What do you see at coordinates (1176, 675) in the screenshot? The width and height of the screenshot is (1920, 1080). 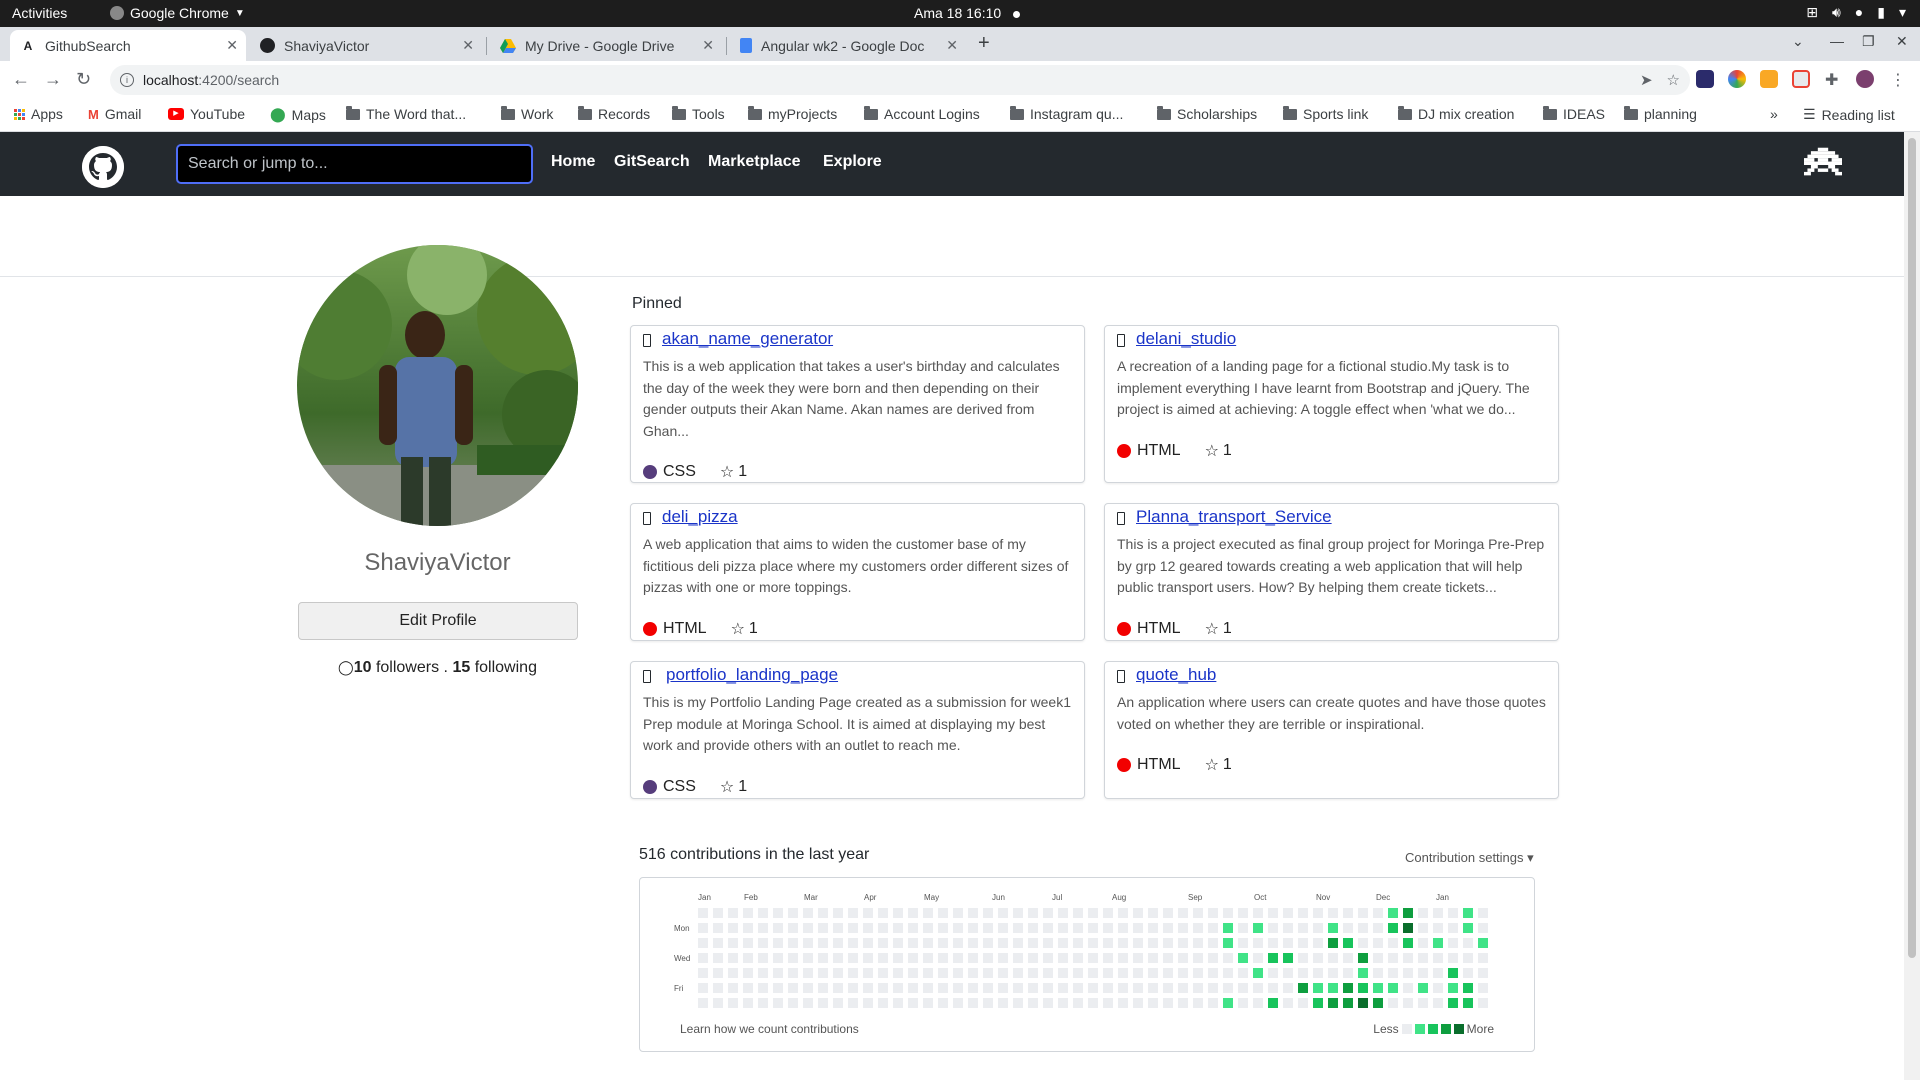 I see `repo-name-link: quote_hub` at bounding box center [1176, 675].